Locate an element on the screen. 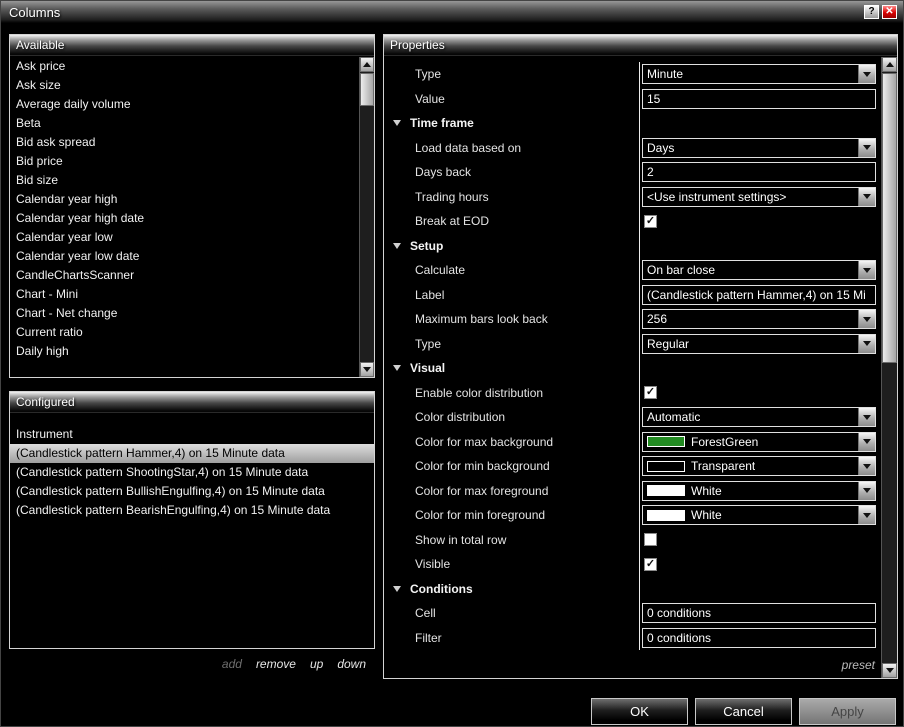 This screenshot has height=727, width=904. available-item-calendar-year-high-date: Calendar year high date is located at coordinates (184, 218).